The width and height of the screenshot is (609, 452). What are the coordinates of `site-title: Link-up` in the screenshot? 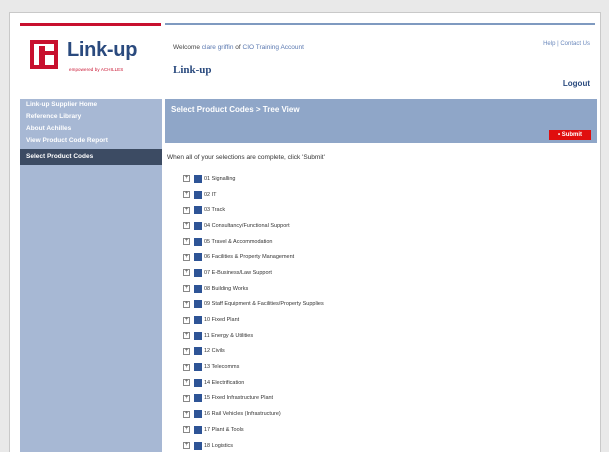 It's located at (192, 70).